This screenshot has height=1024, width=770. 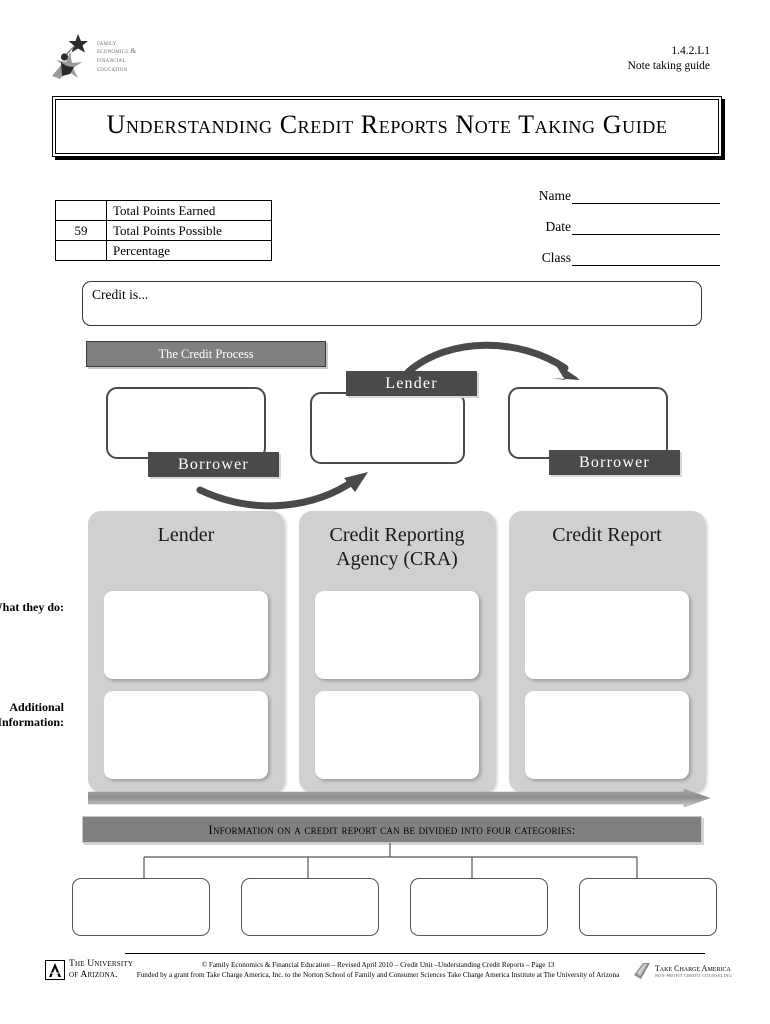 What do you see at coordinates (646, 197) in the screenshot?
I see `name-input` at bounding box center [646, 197].